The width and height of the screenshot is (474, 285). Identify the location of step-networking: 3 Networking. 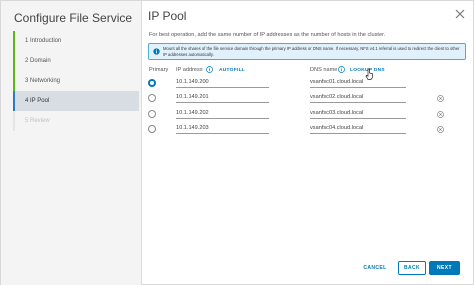
(76, 81).